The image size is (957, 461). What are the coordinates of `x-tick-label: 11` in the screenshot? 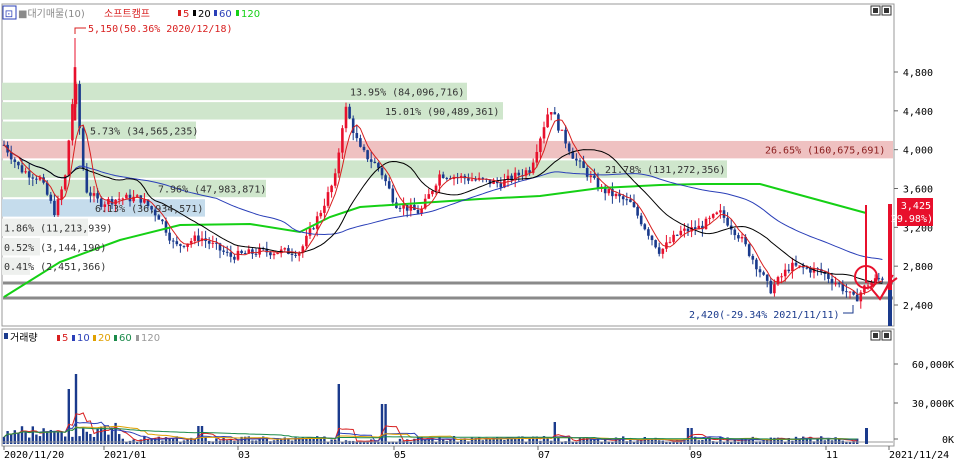 It's located at (832, 455).